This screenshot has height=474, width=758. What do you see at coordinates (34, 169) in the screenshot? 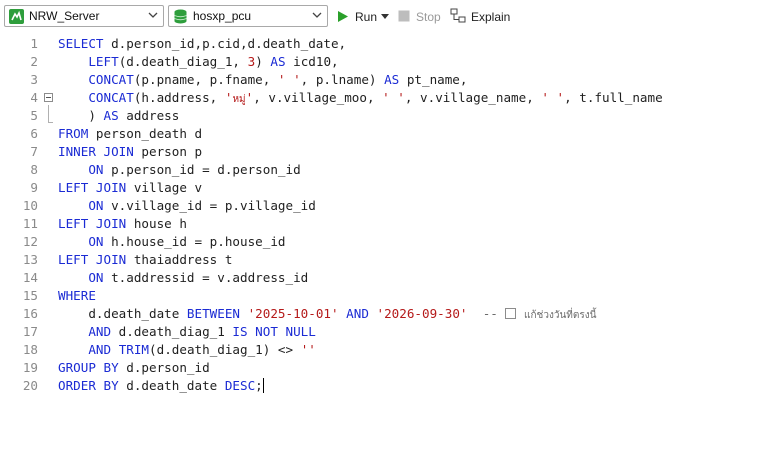
I see `line-number: 8` at bounding box center [34, 169].